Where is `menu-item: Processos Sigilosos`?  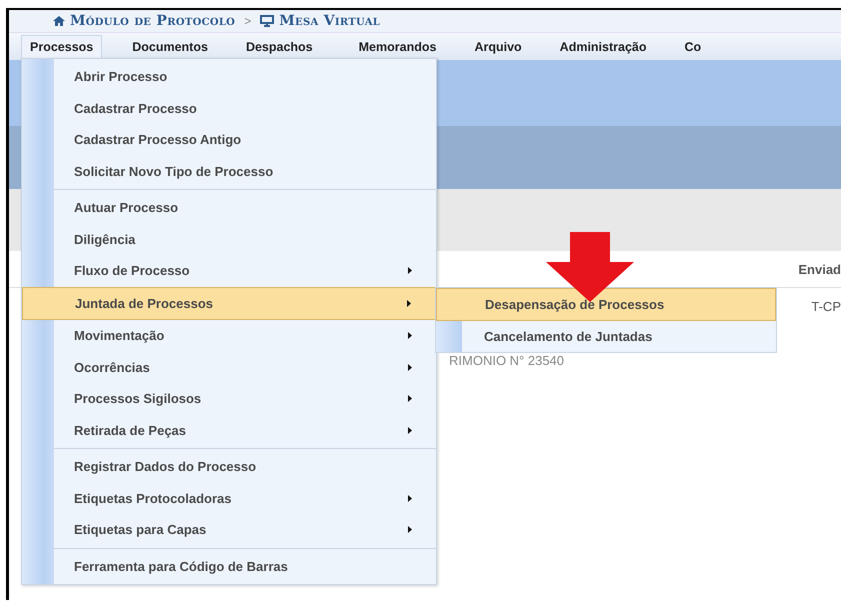 menu-item: Processos Sigilosos is located at coordinates (245, 398).